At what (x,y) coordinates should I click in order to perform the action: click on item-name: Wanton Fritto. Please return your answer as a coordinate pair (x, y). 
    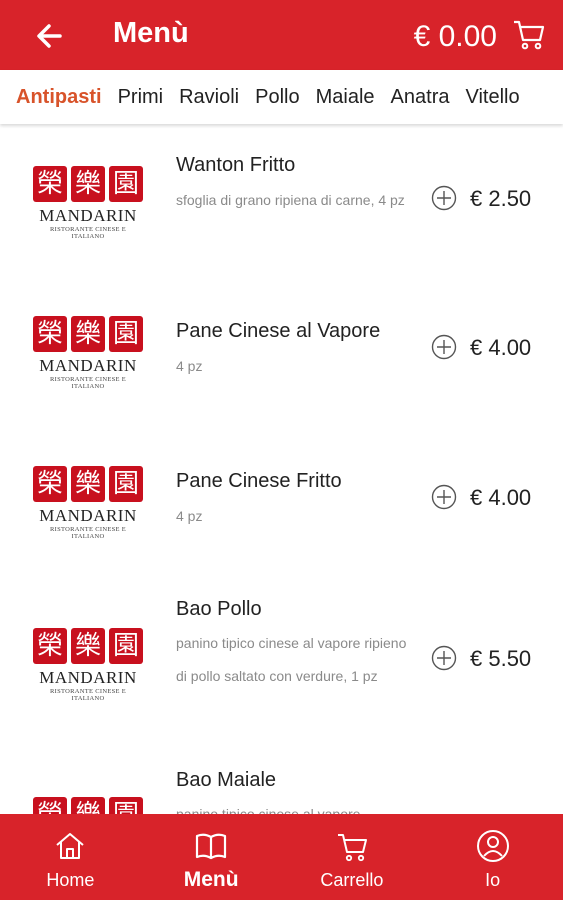
    Looking at the image, I should click on (236, 165).